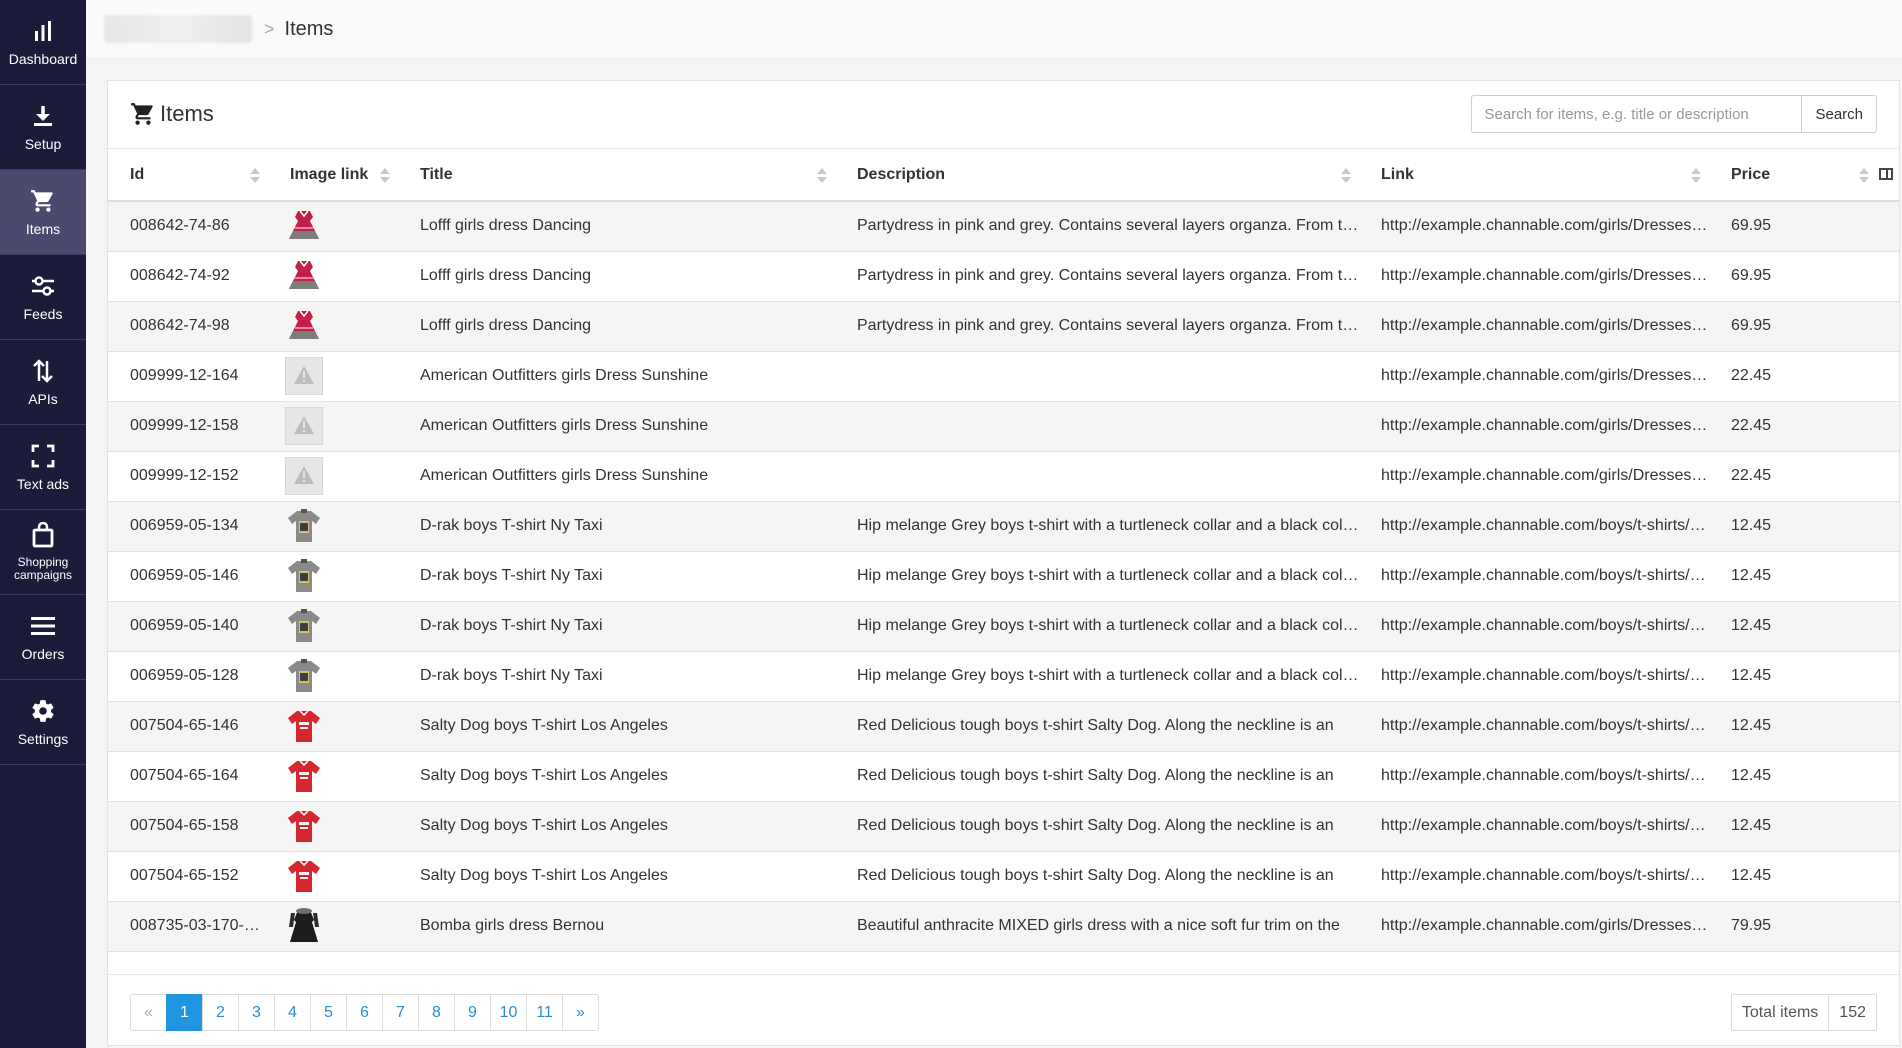 This screenshot has width=1902, height=1048. Describe the element at coordinates (580, 1012) in the screenshot. I see `pagination-next: »` at that location.